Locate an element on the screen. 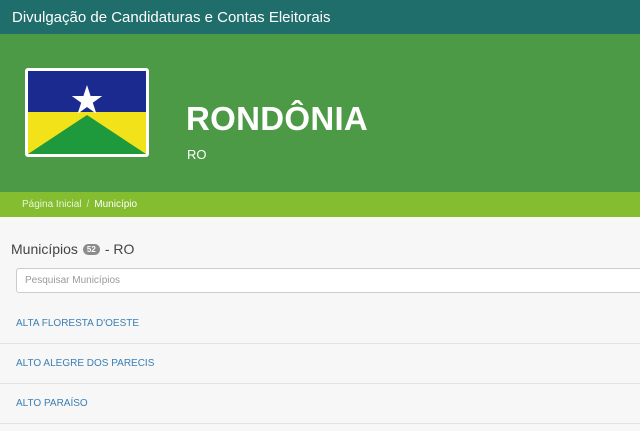 This screenshot has width=640, height=431. state-code: RO is located at coordinates (197, 154).